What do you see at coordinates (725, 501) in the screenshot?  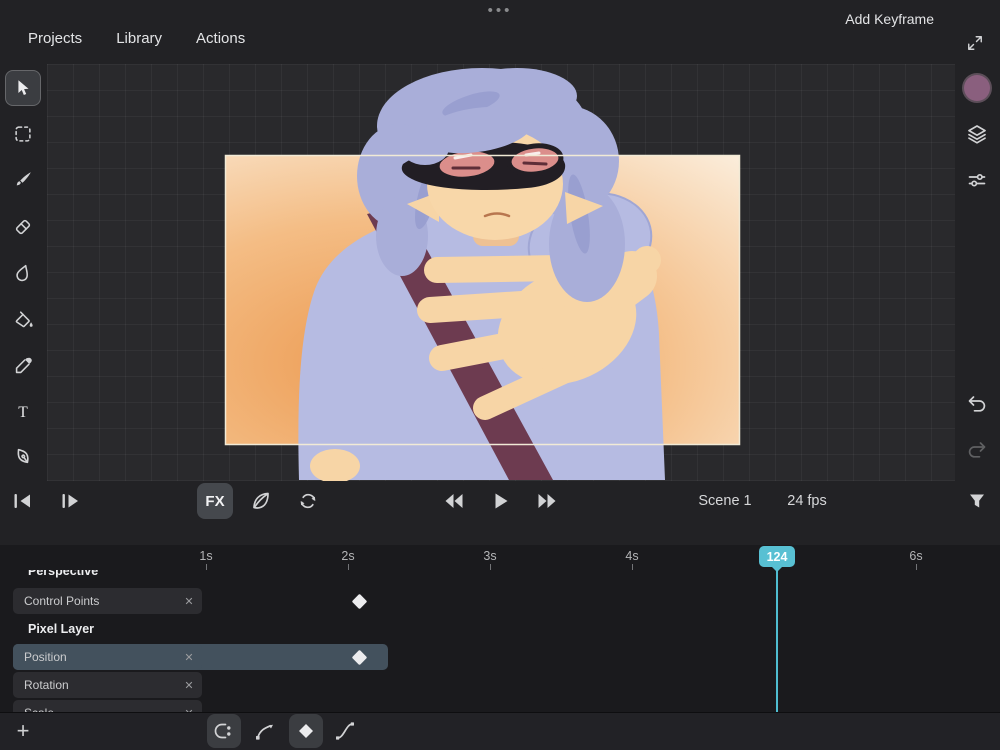 I see `scene-label: Scene 1` at bounding box center [725, 501].